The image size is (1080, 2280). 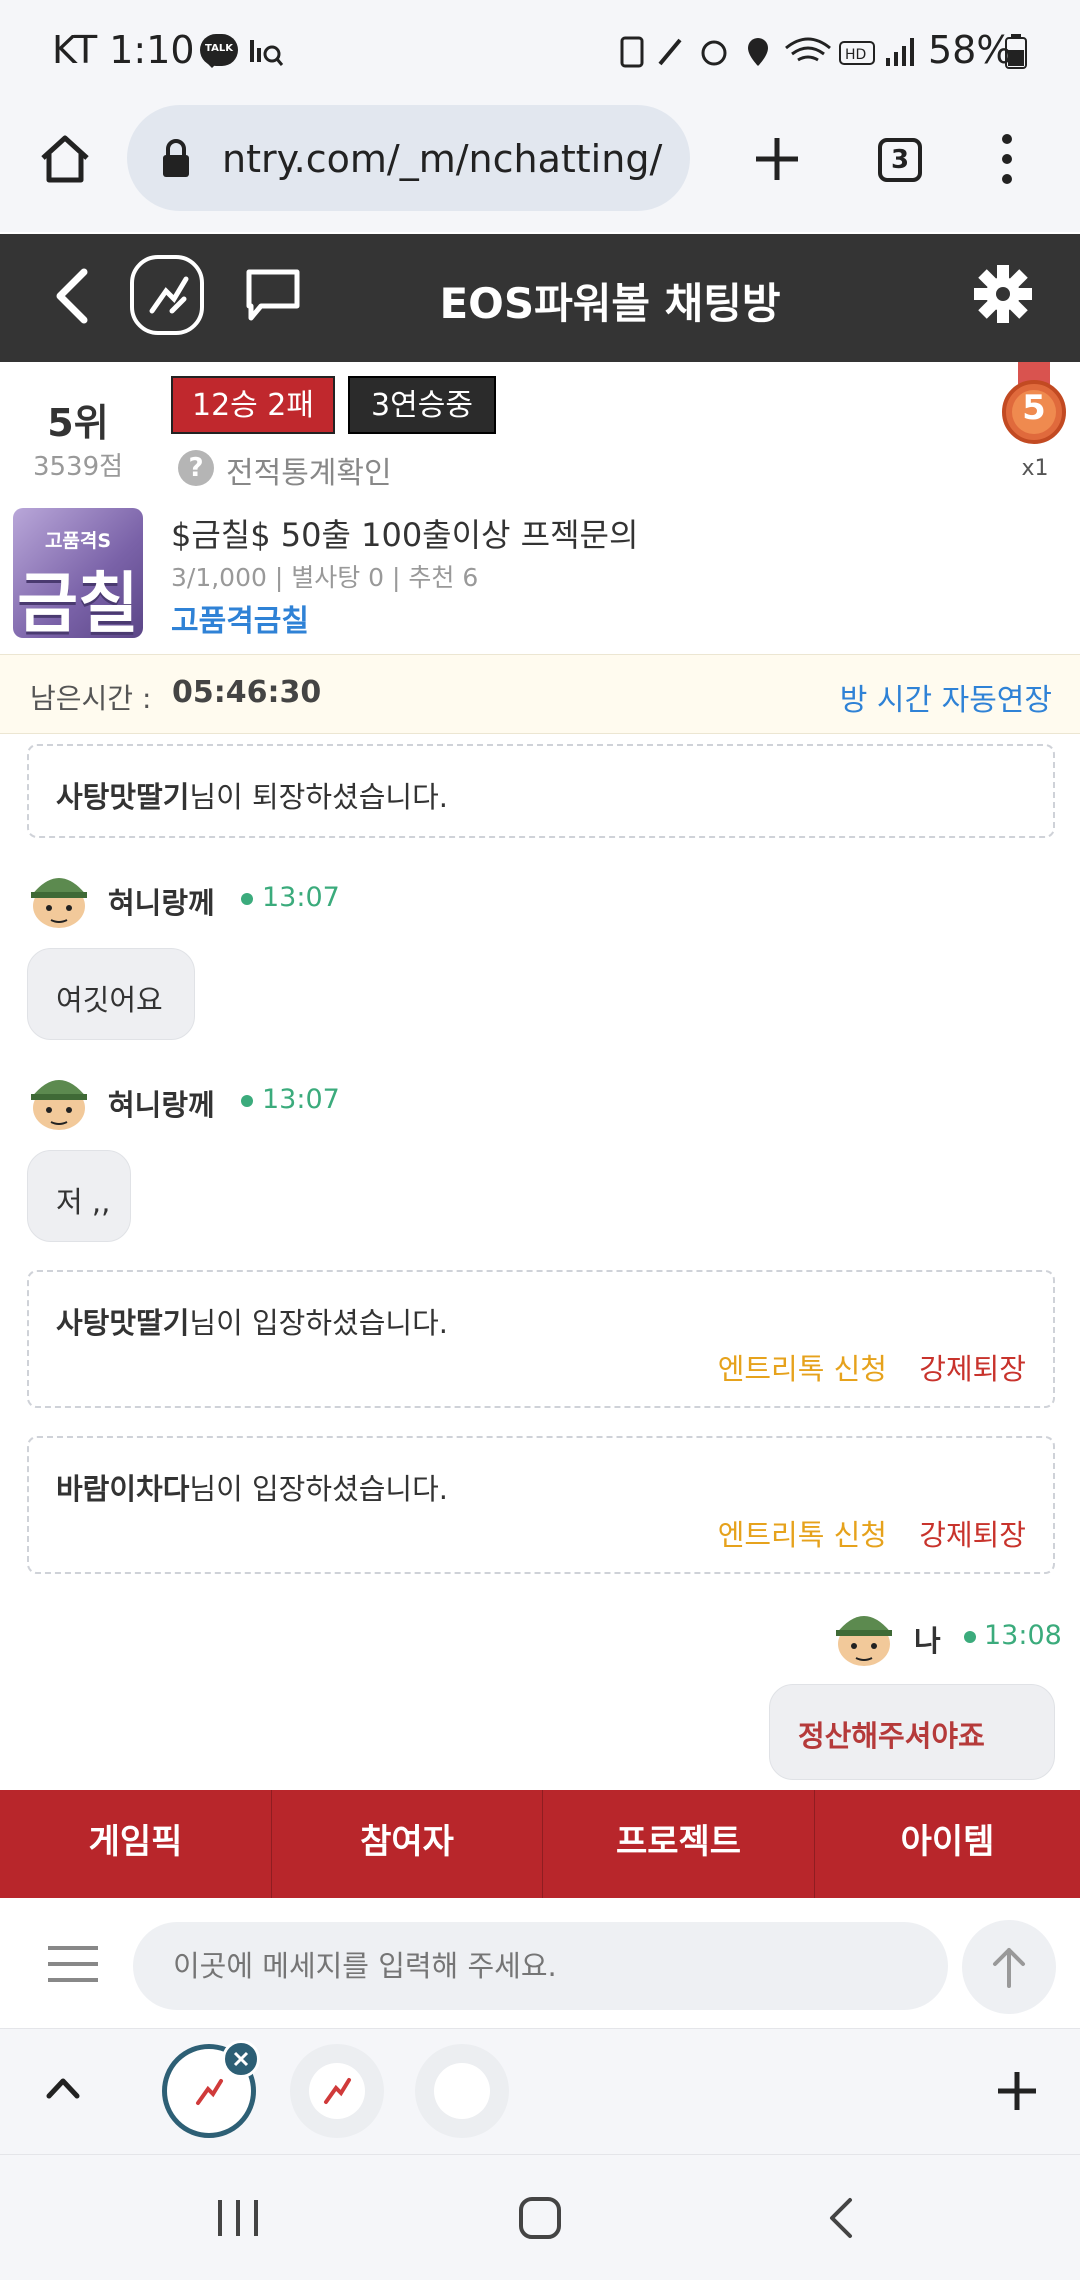 I want to click on timer-bar: 남은시간 : 05:46:30 방 시간 자동연장, so click(x=540, y=694).